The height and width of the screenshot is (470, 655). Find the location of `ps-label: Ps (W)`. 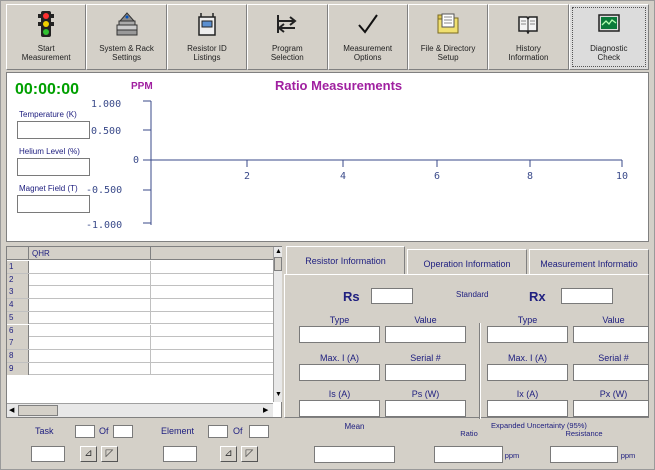

ps-label: Ps (W) is located at coordinates (425, 394).